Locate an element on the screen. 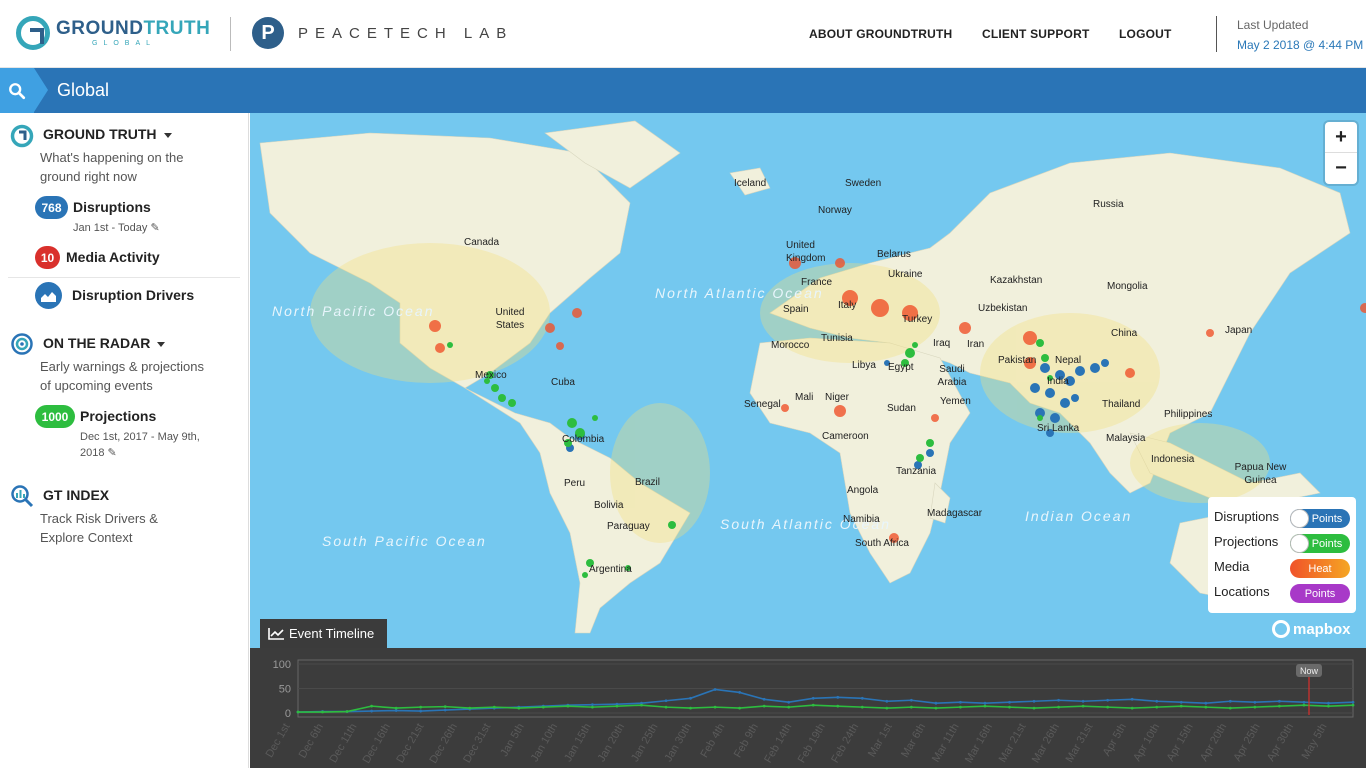 Image resolution: width=1366 pixels, height=768 pixels. area-chart-icon is located at coordinates (48, 296).